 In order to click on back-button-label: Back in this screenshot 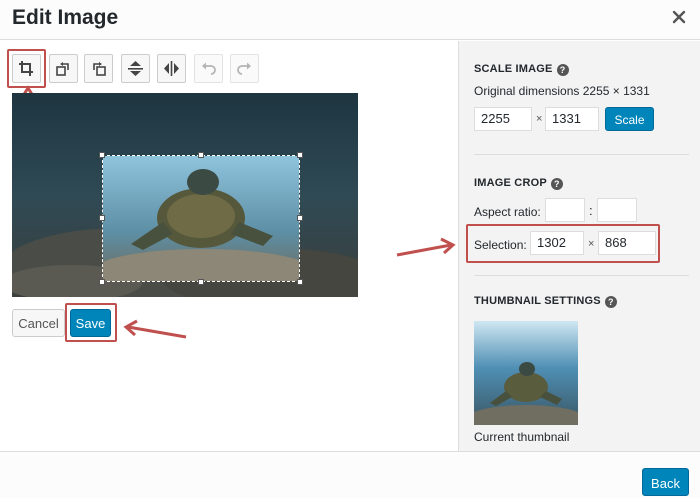, I will do `click(665, 483)`.